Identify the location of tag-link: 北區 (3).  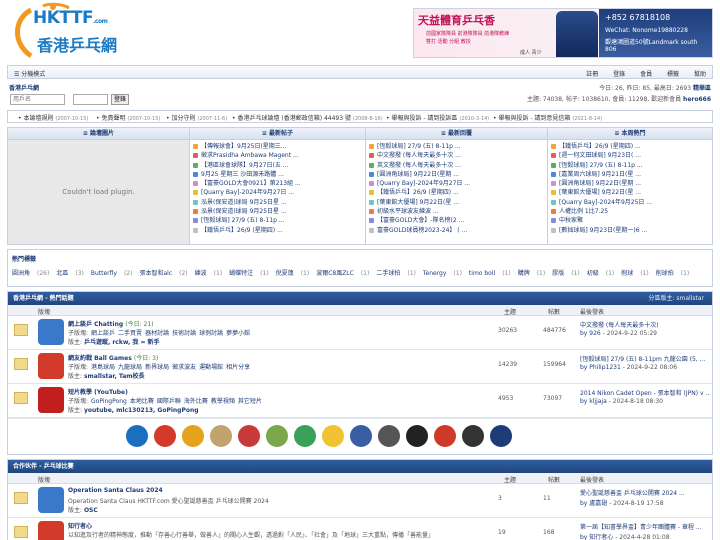
(70, 273).